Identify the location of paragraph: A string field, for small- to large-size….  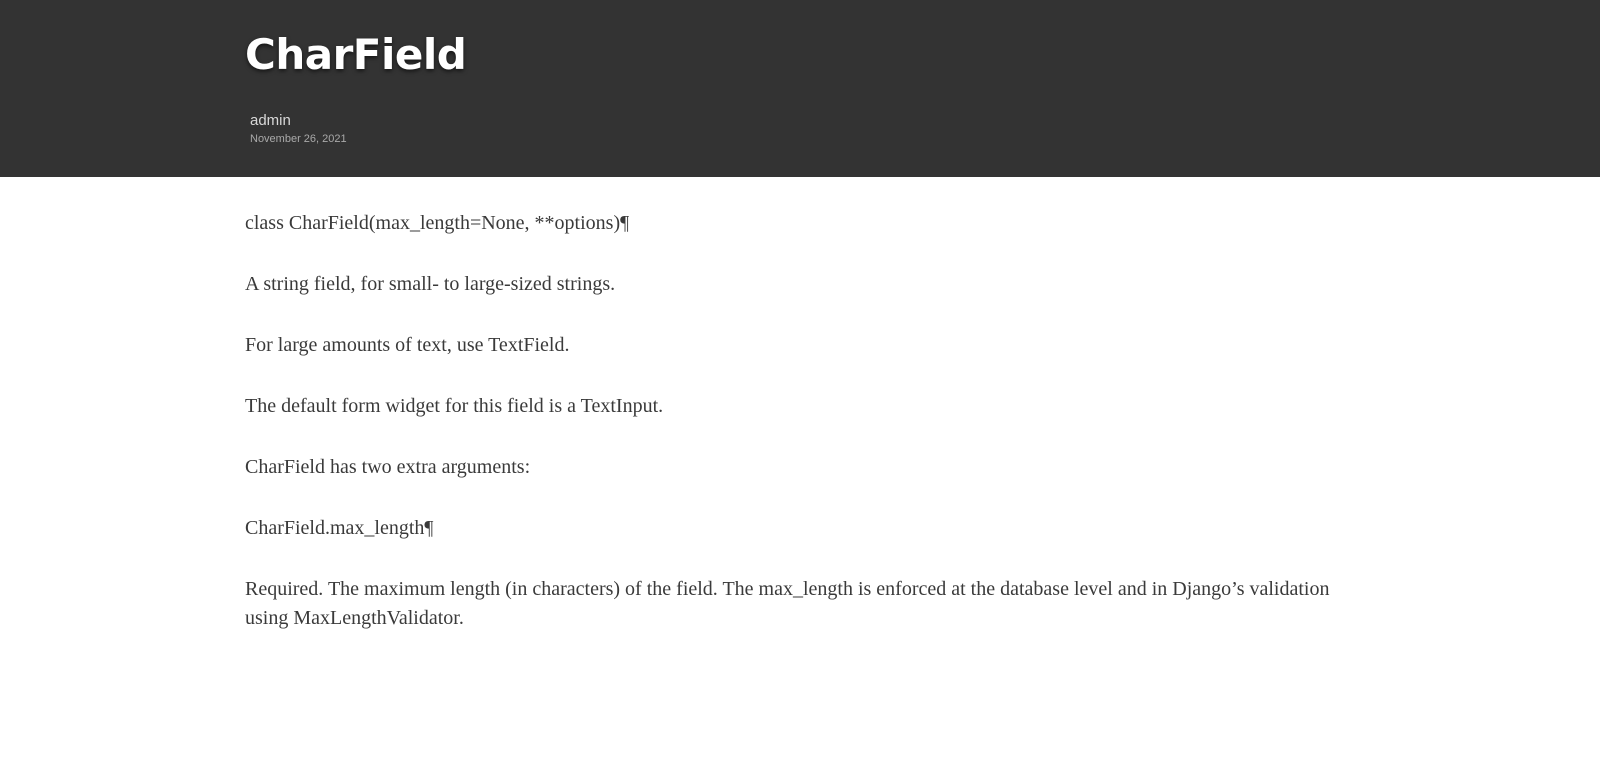
(430, 284).